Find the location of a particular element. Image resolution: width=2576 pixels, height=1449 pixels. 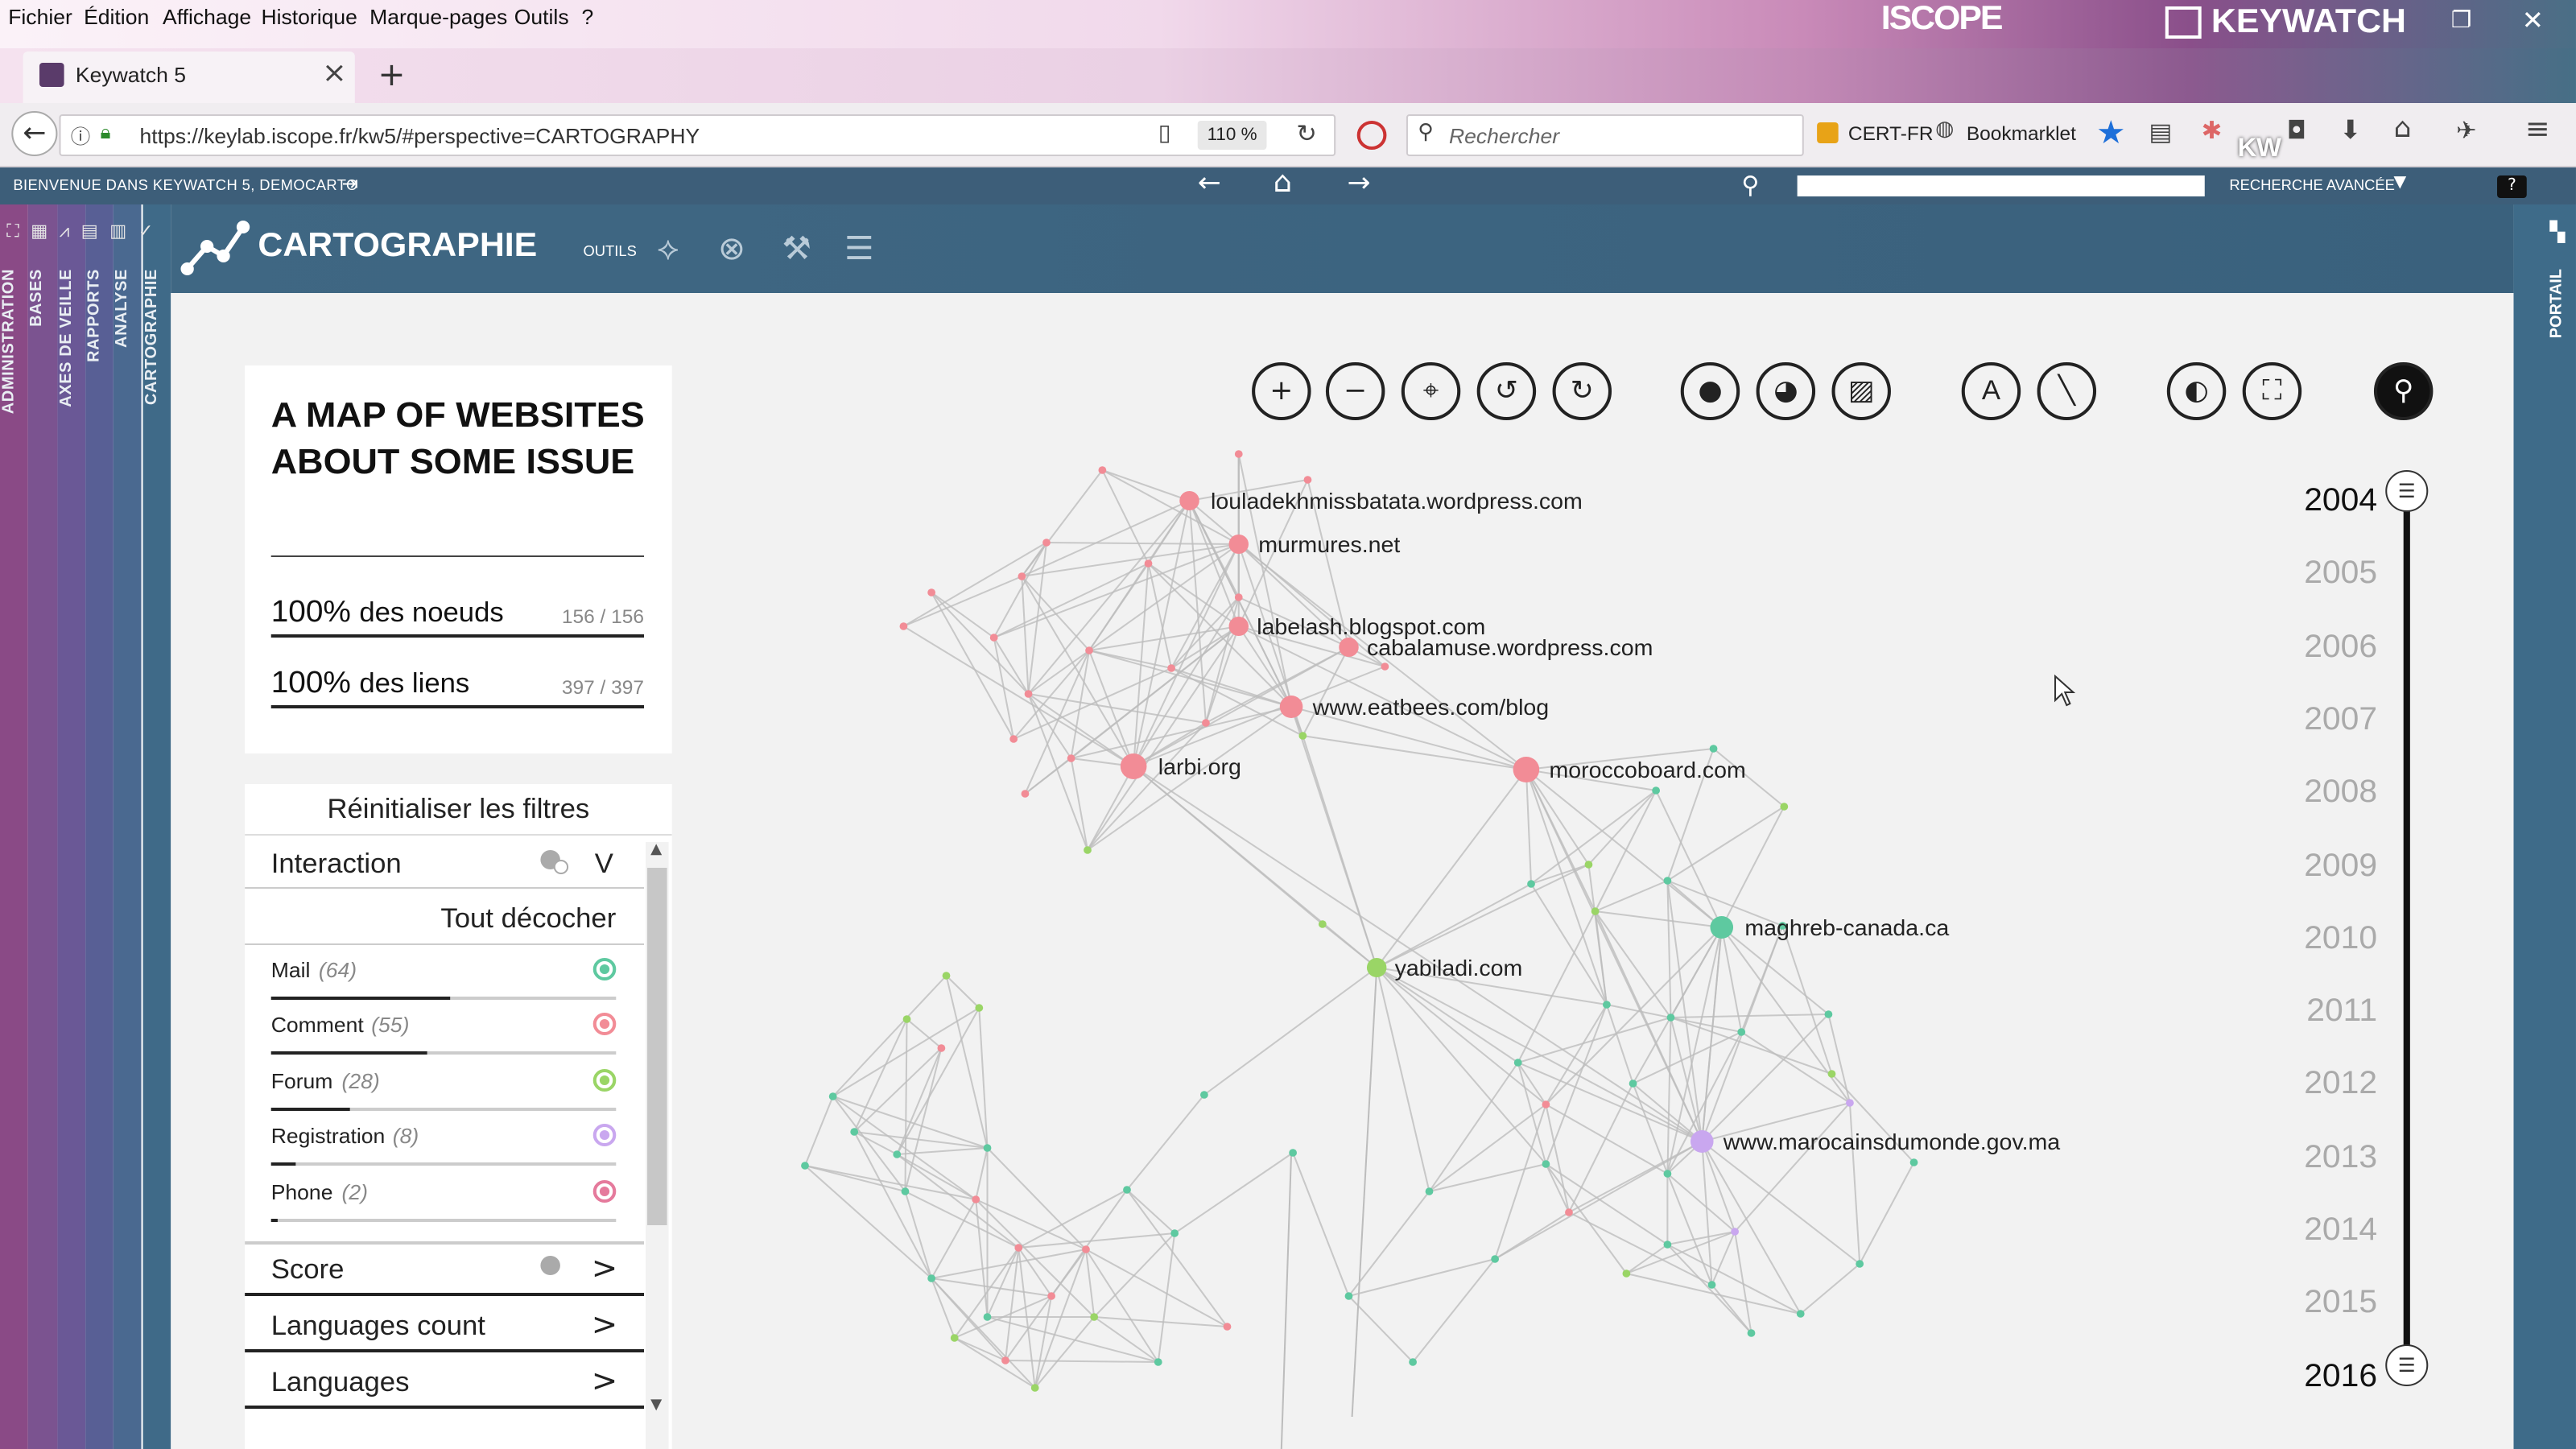

node-size-button: ● is located at coordinates (1710, 391).